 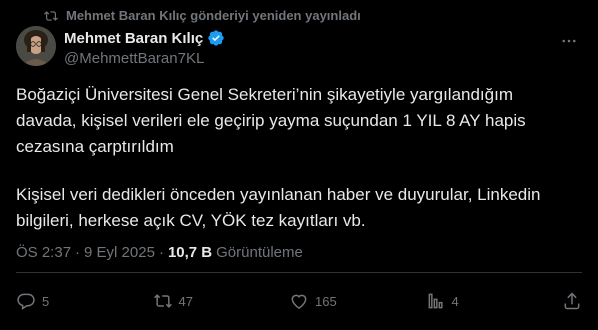 What do you see at coordinates (162, 301) in the screenshot?
I see `retweet-icon` at bounding box center [162, 301].